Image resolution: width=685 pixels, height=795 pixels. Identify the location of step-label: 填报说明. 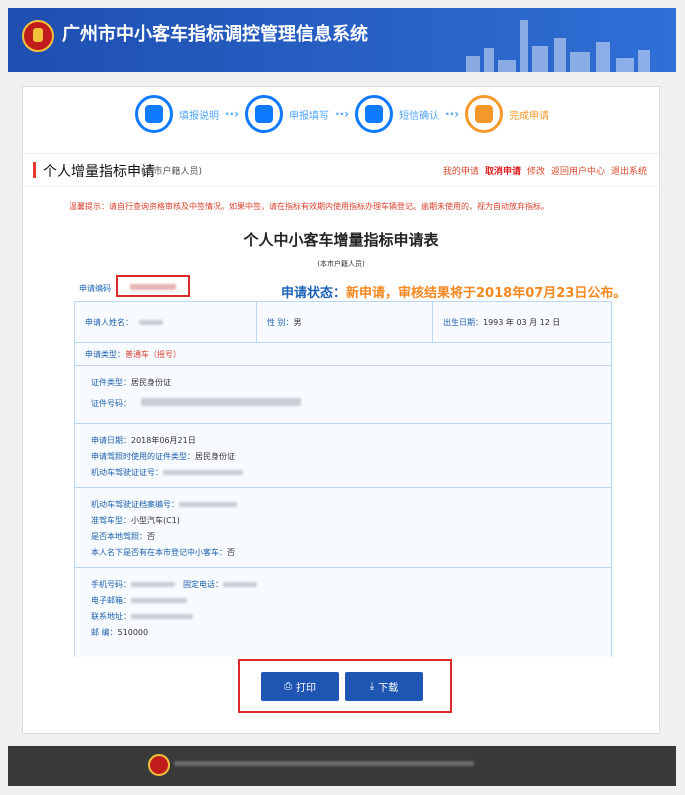
(199, 116).